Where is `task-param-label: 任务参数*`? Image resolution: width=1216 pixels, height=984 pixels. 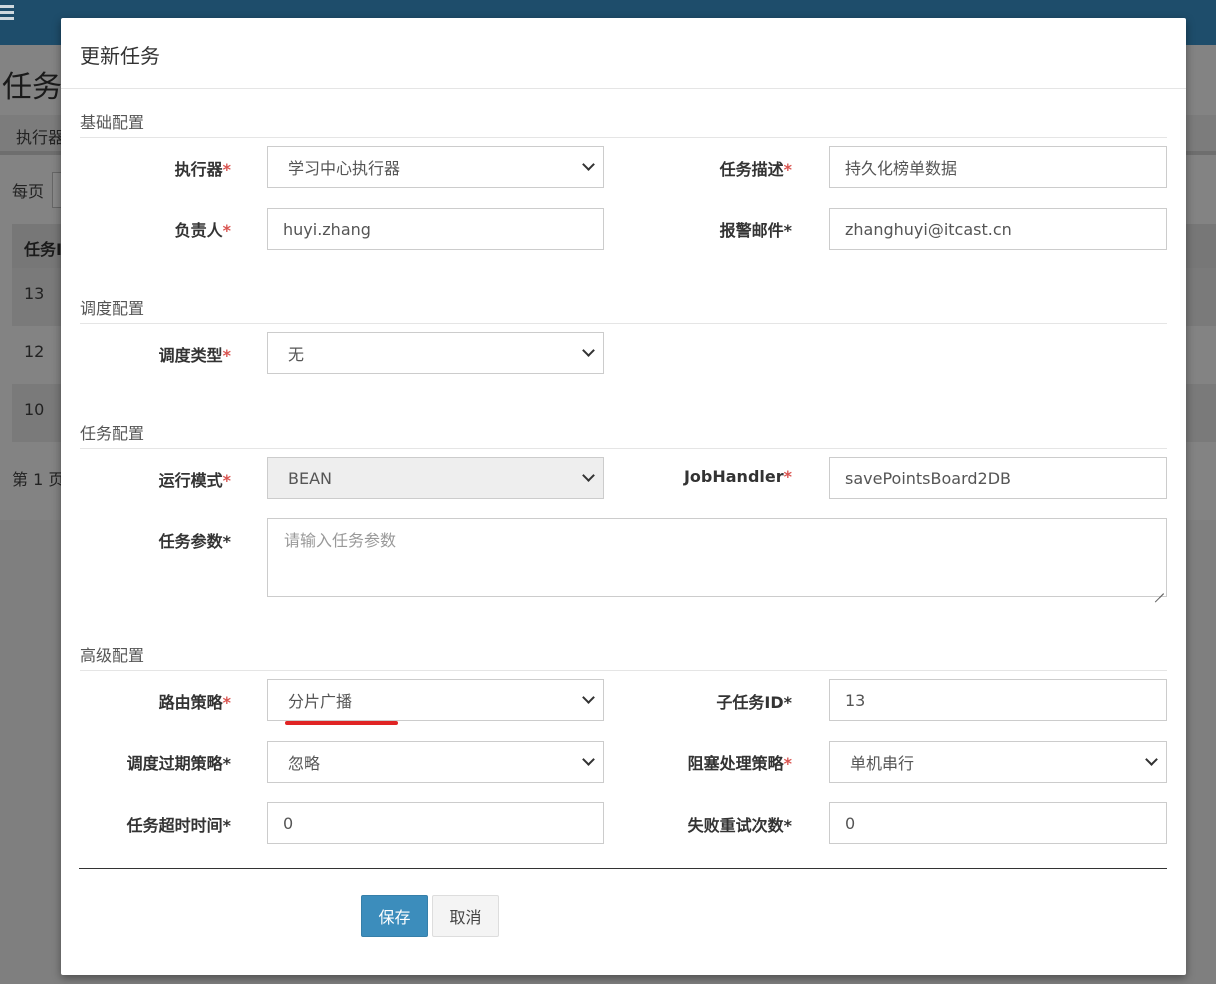
task-param-label: 任务参数* is located at coordinates (194, 541).